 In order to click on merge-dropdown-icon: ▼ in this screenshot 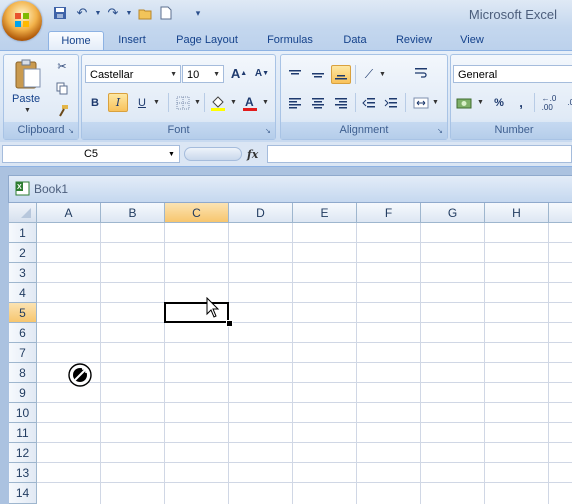, I will do `click(435, 102)`.